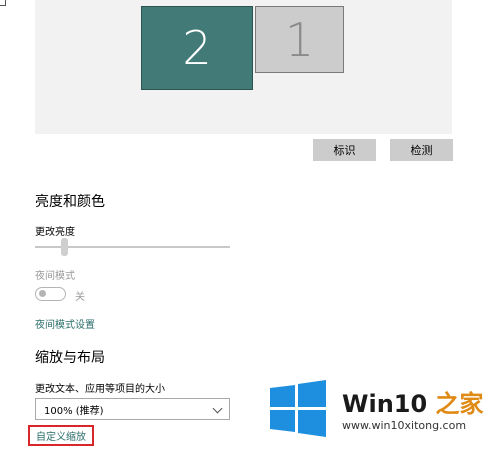 This screenshot has height=452, width=500. Describe the element at coordinates (385, 404) in the screenshot. I see `watermark-brand-prefix: Win10` at that location.